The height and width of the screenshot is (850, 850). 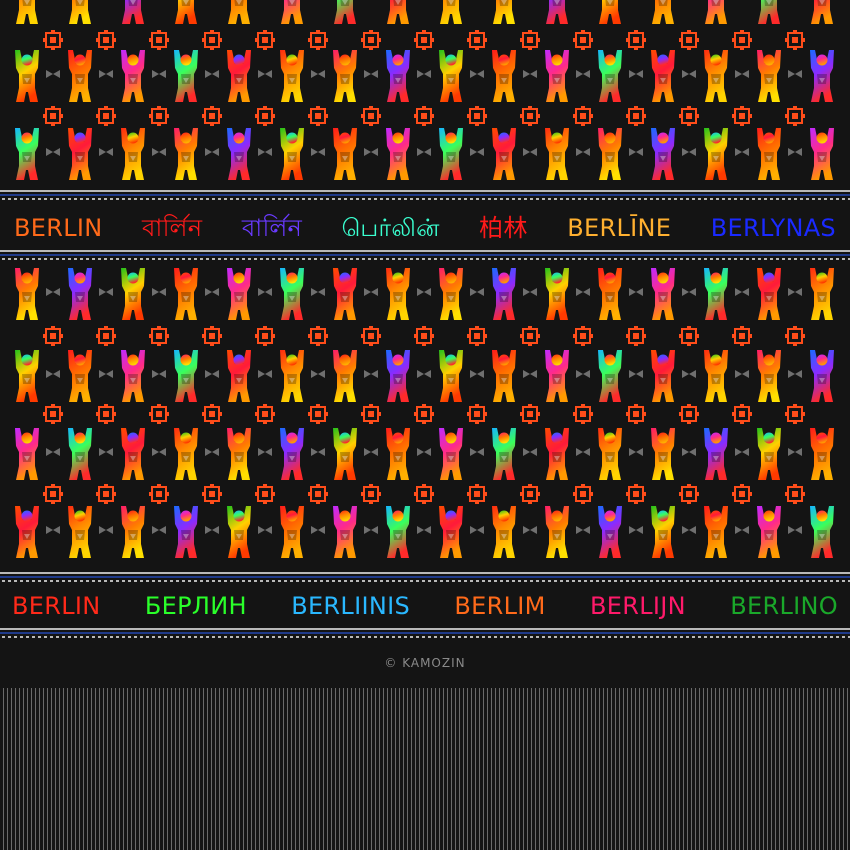 I want to click on border-line, so click(x=425, y=255).